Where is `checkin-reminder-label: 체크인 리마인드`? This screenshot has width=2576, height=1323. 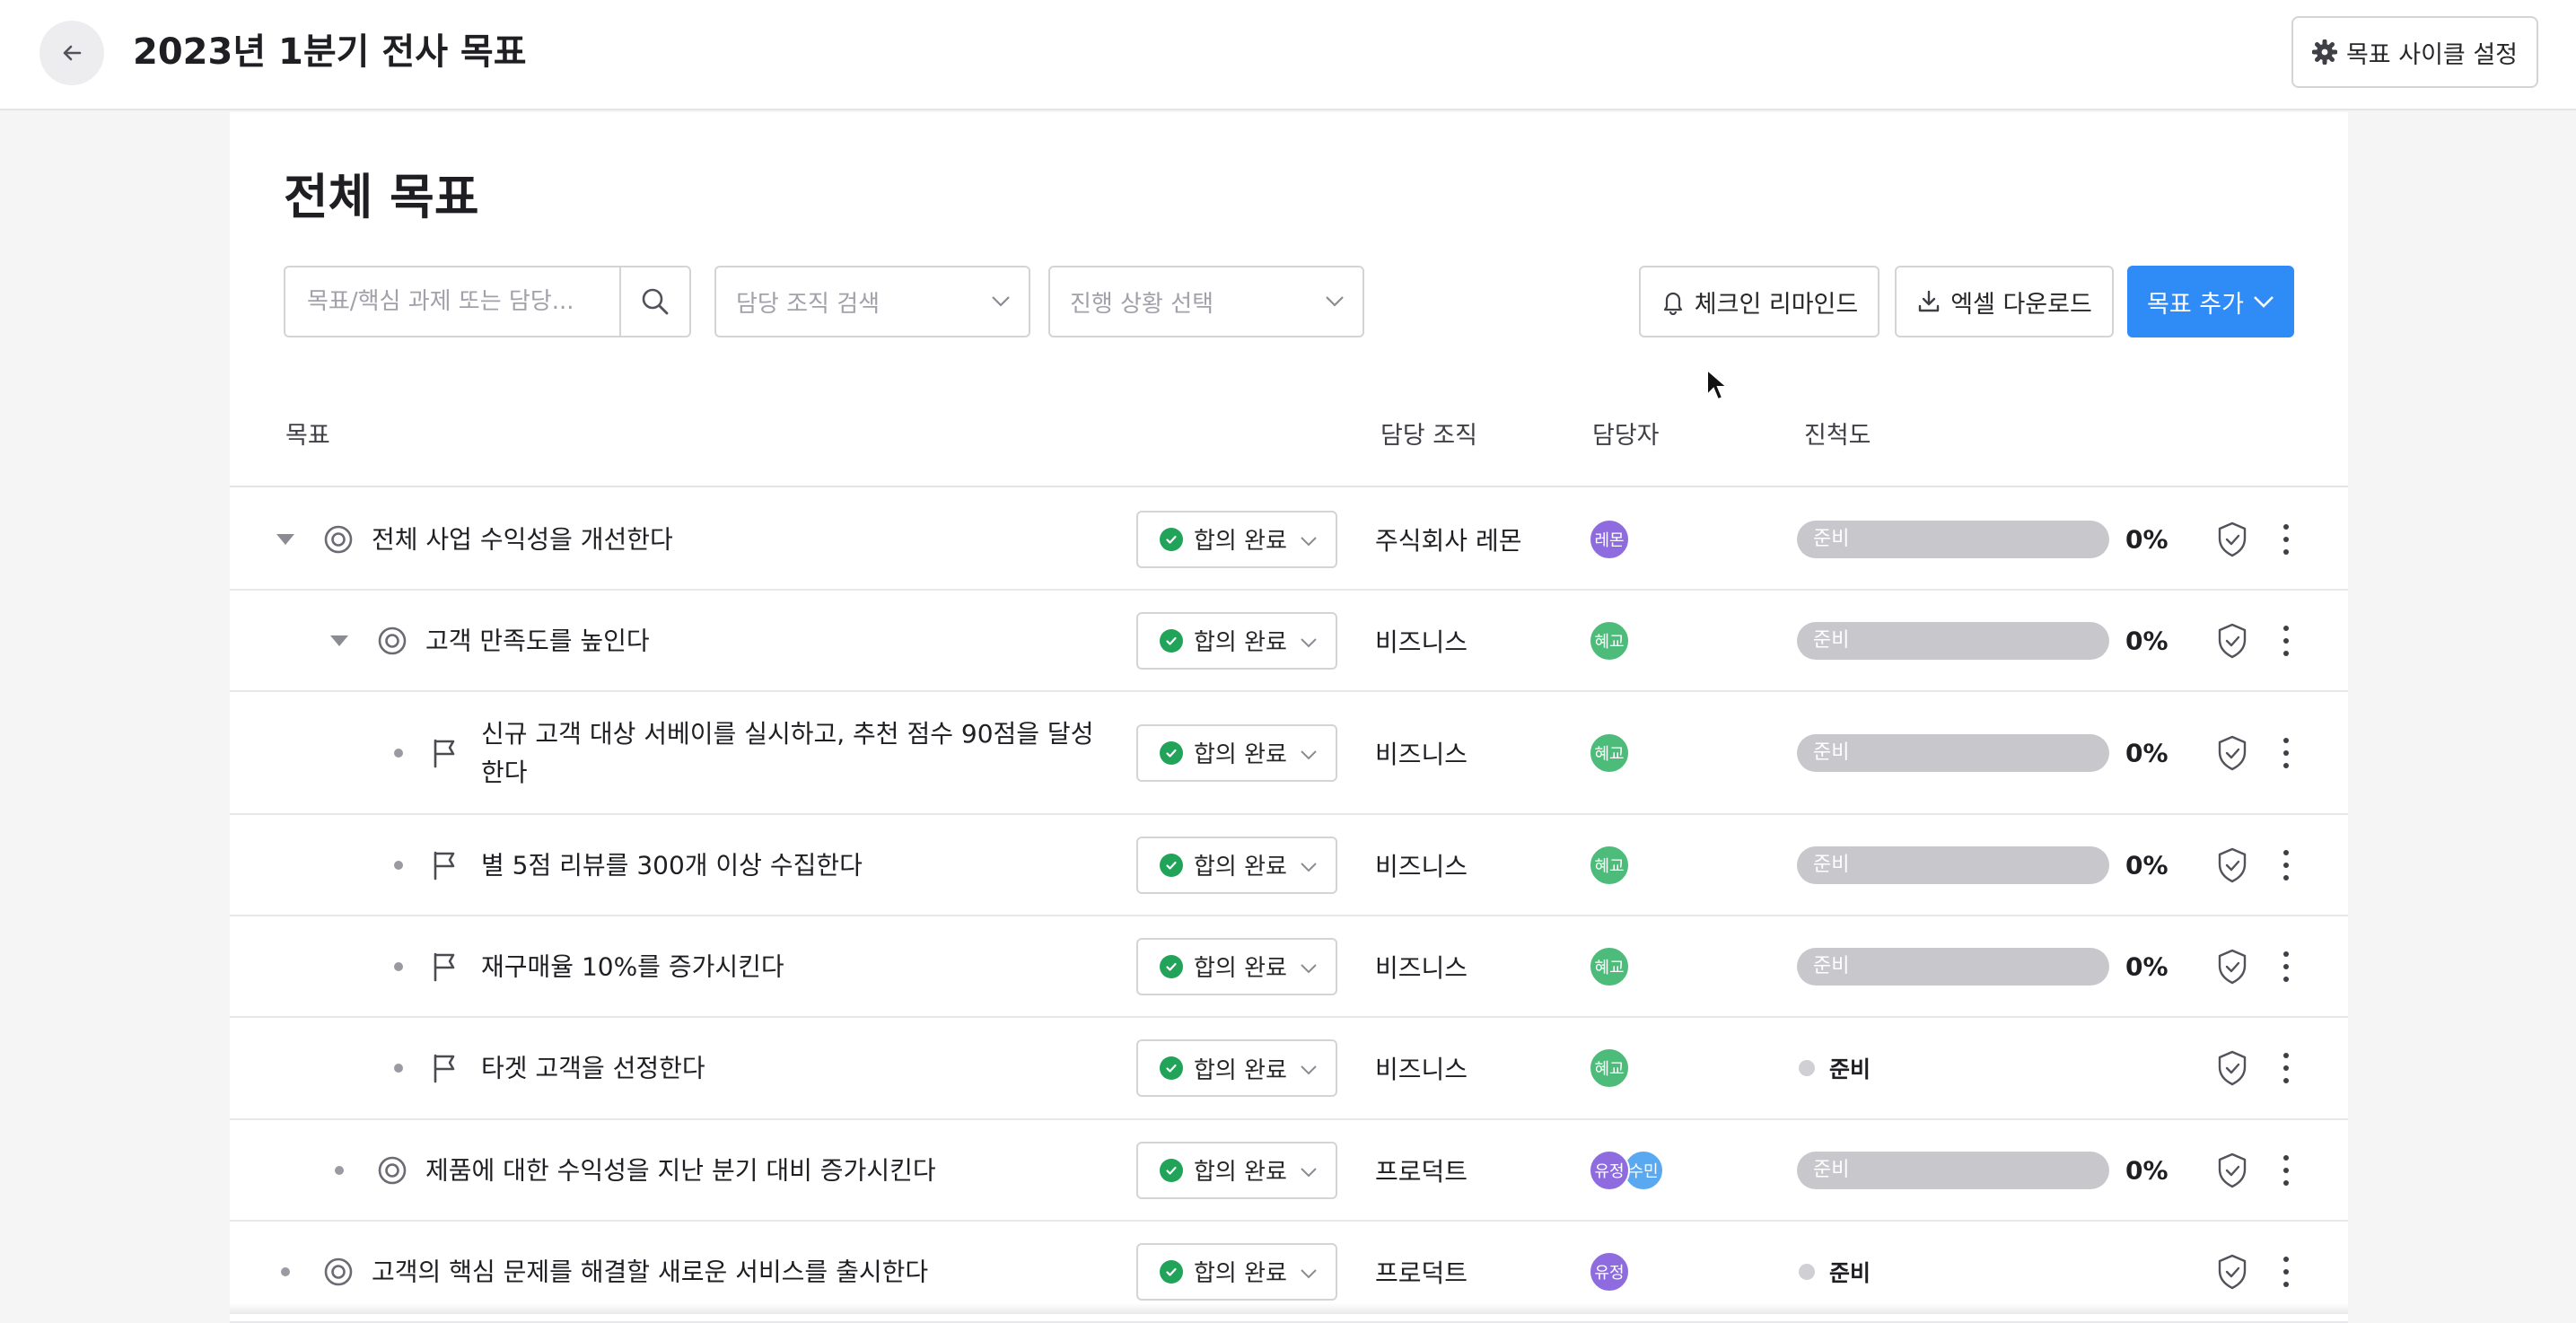
checkin-reminder-label: 체크인 리마인드 is located at coordinates (1776, 304).